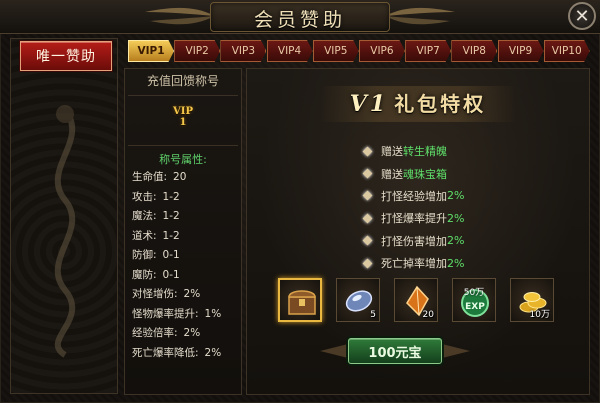  Describe the element at coordinates (187, 257) in the screenshot. I see `attribute-row: 防御: 0-1` at that location.